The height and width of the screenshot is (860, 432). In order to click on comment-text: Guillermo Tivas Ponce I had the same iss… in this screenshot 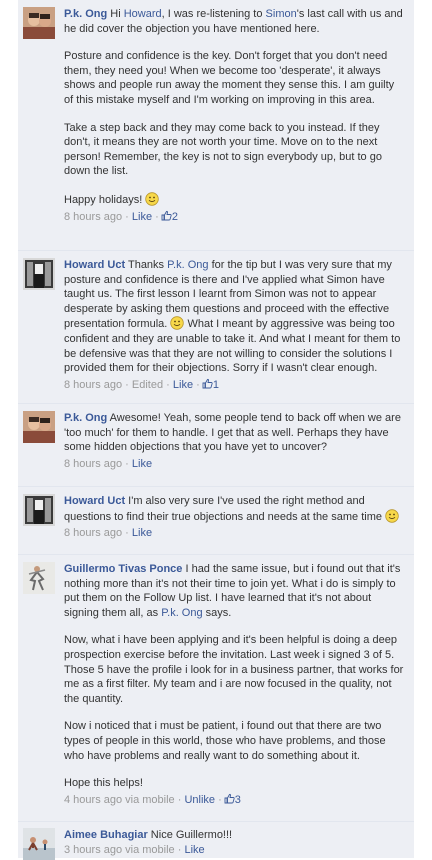, I will do `click(232, 591)`.